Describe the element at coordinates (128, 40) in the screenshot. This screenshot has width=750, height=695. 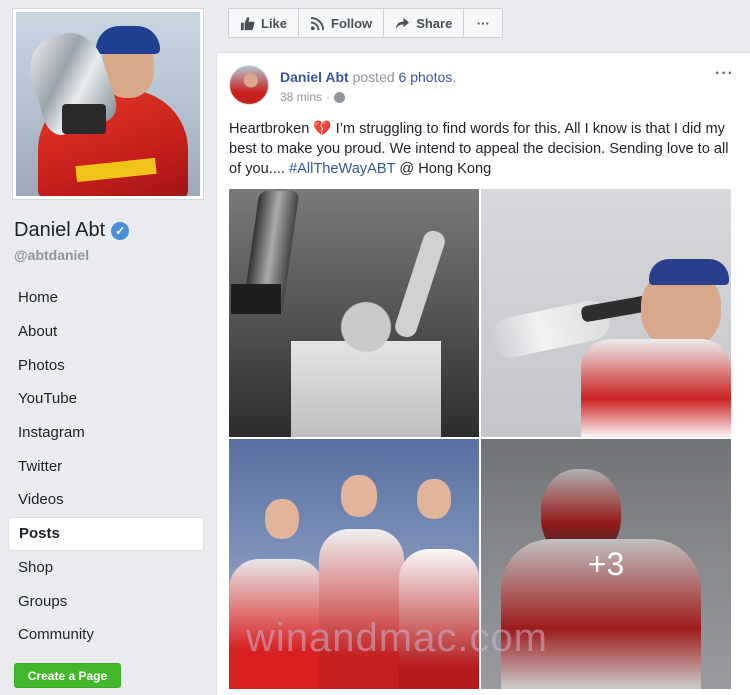
I see `profile-picture-cap` at that location.